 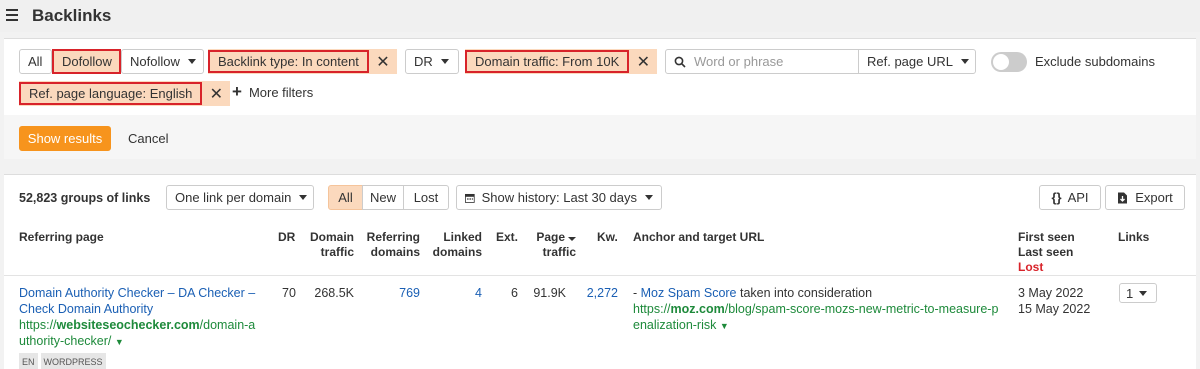 What do you see at coordinates (470, 198) in the screenshot?
I see `calendar-icon` at bounding box center [470, 198].